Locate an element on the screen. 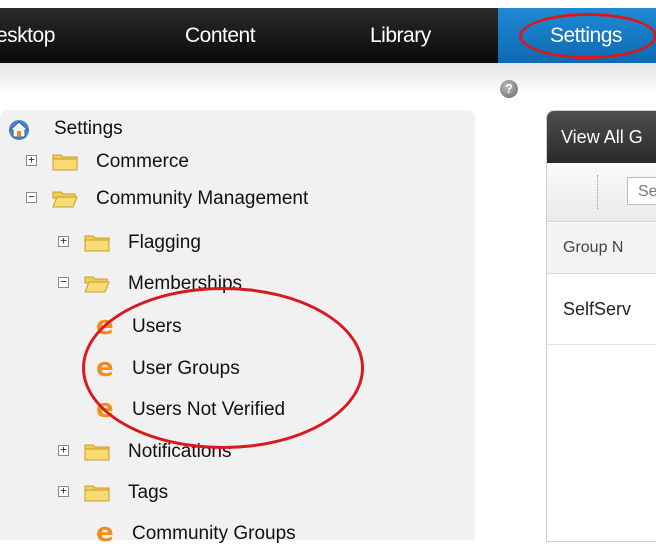 Image resolution: width=656 pixels, height=548 pixels. toolbar-separator is located at coordinates (597, 192).